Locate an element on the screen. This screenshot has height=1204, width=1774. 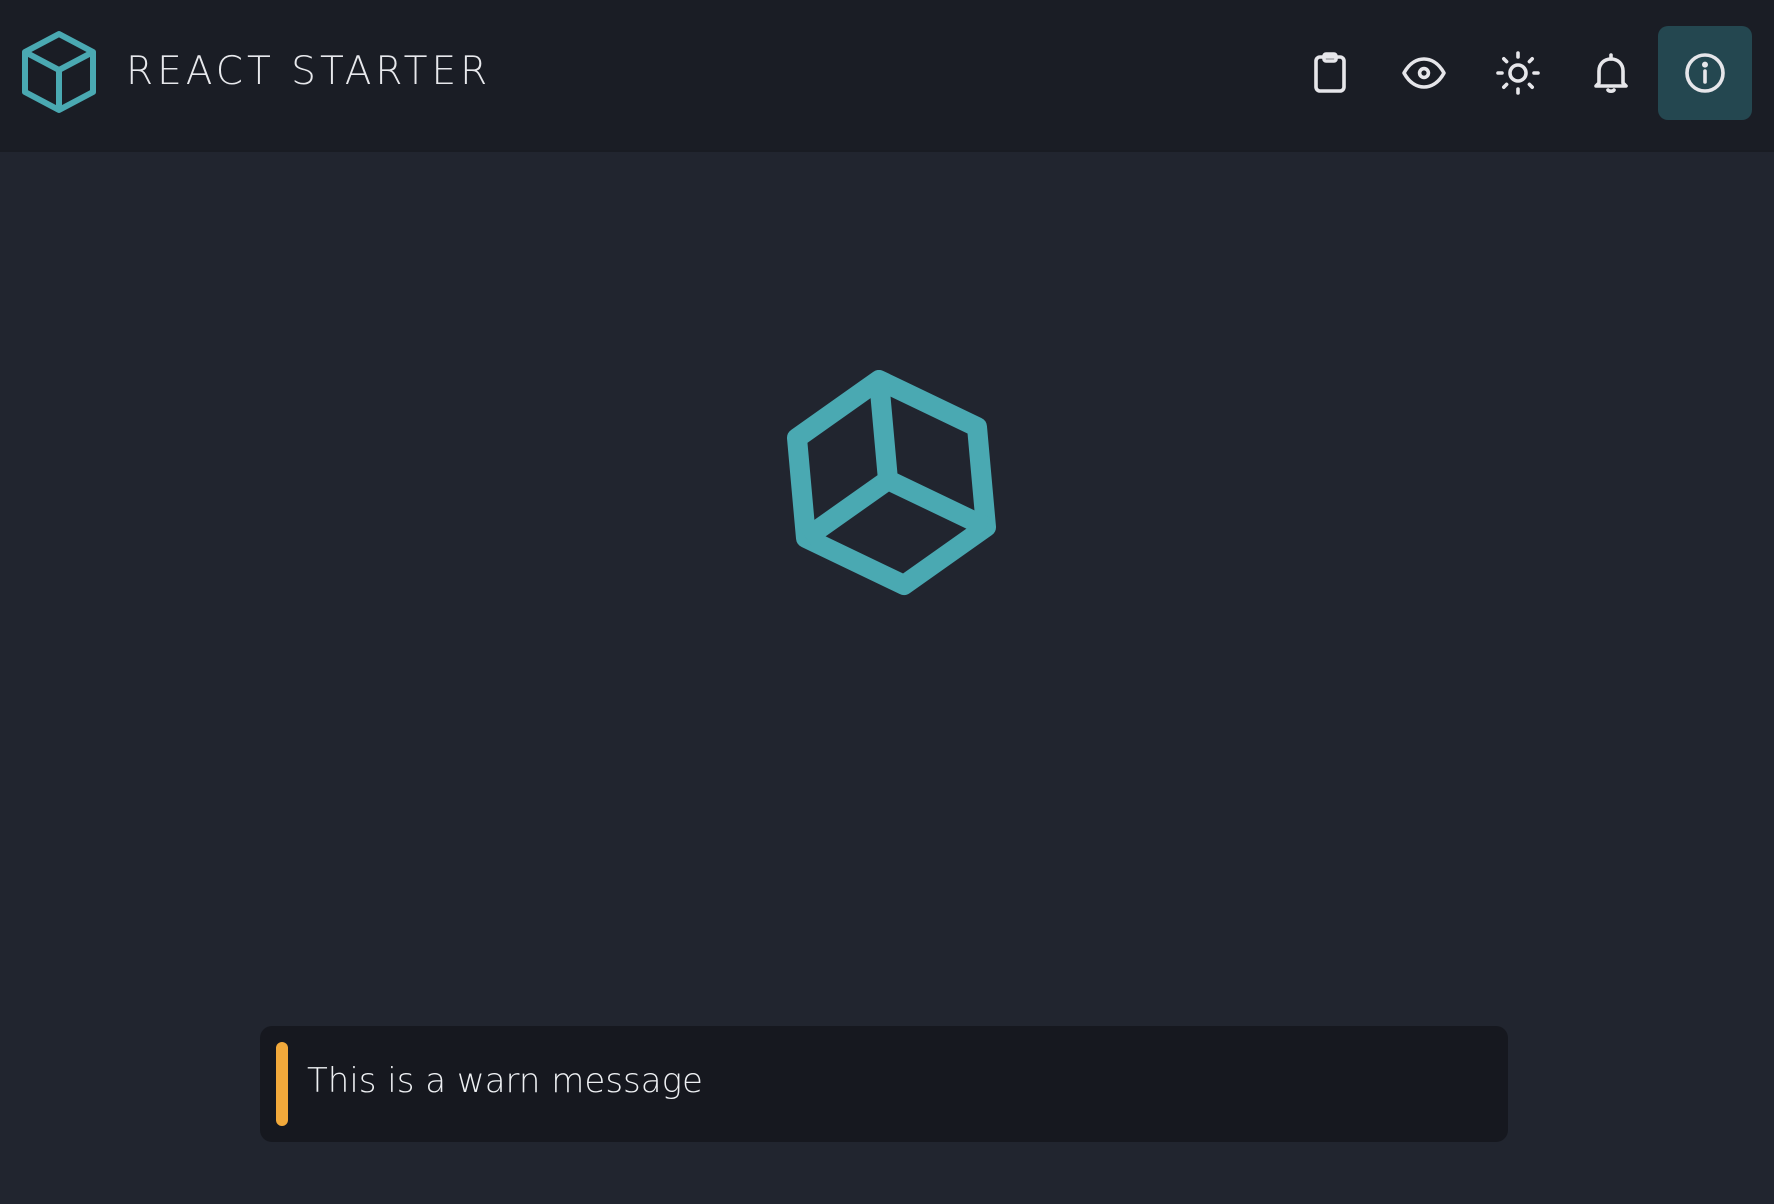
clipboard-button is located at coordinates (1330, 73).